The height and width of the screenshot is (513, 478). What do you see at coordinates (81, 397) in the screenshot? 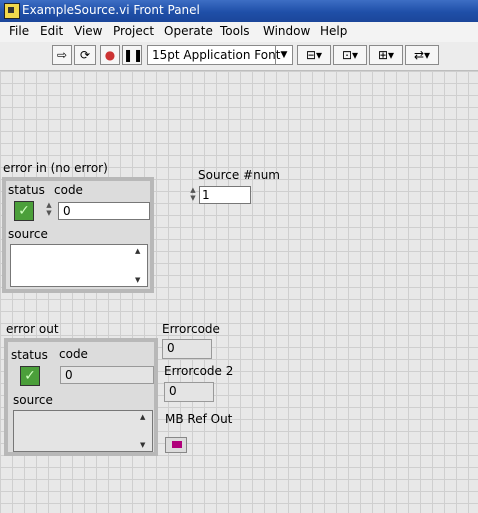
I see `error-out-cluster: status code ✓ 0 source ▲ ▼` at bounding box center [81, 397].